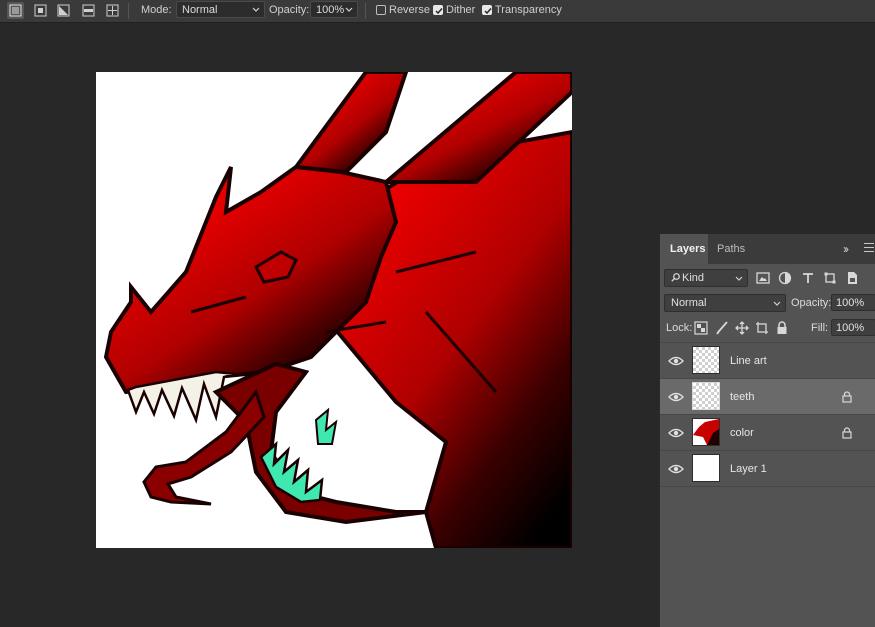  What do you see at coordinates (850, 303) in the screenshot?
I see `layer-opacity-value: 100%` at bounding box center [850, 303].